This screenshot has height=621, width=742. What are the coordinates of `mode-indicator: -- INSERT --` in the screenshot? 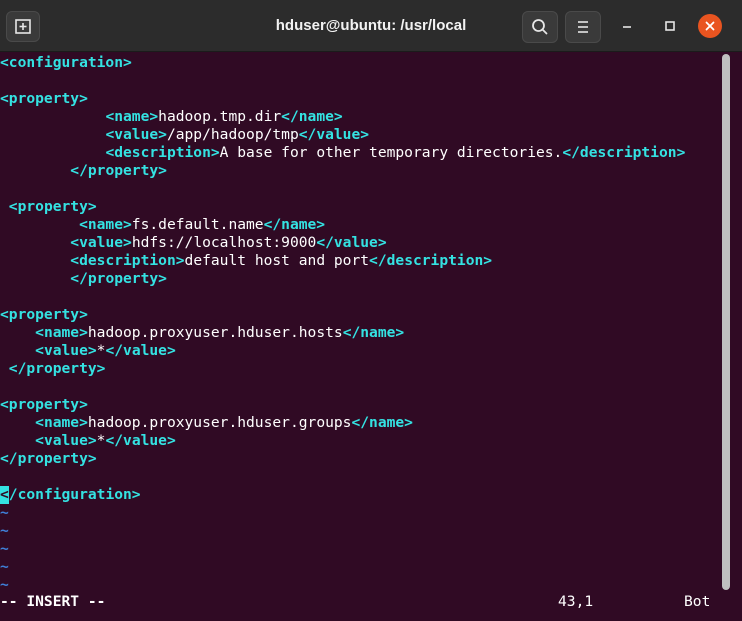 It's located at (53, 601).